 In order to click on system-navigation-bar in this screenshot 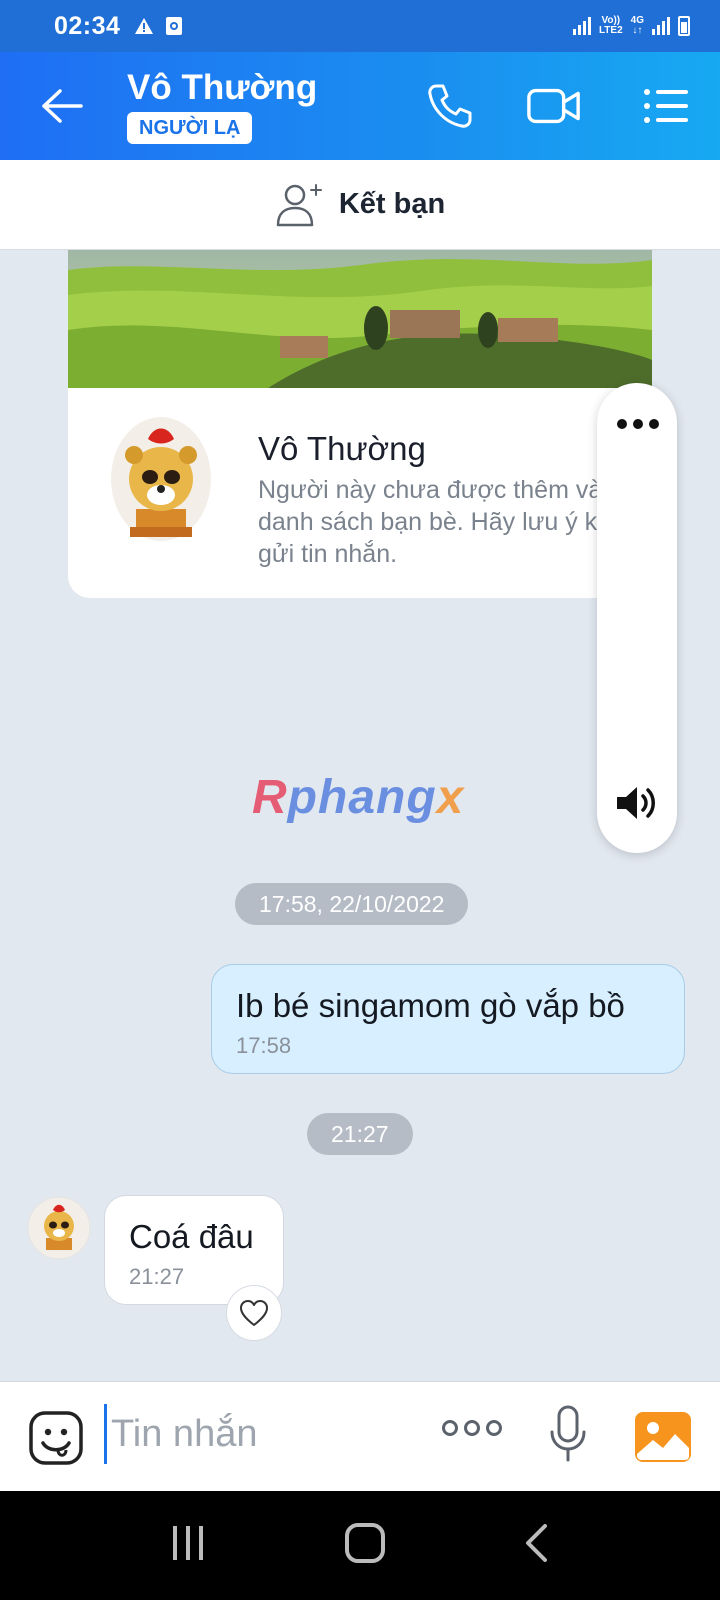, I will do `click(360, 1545)`.